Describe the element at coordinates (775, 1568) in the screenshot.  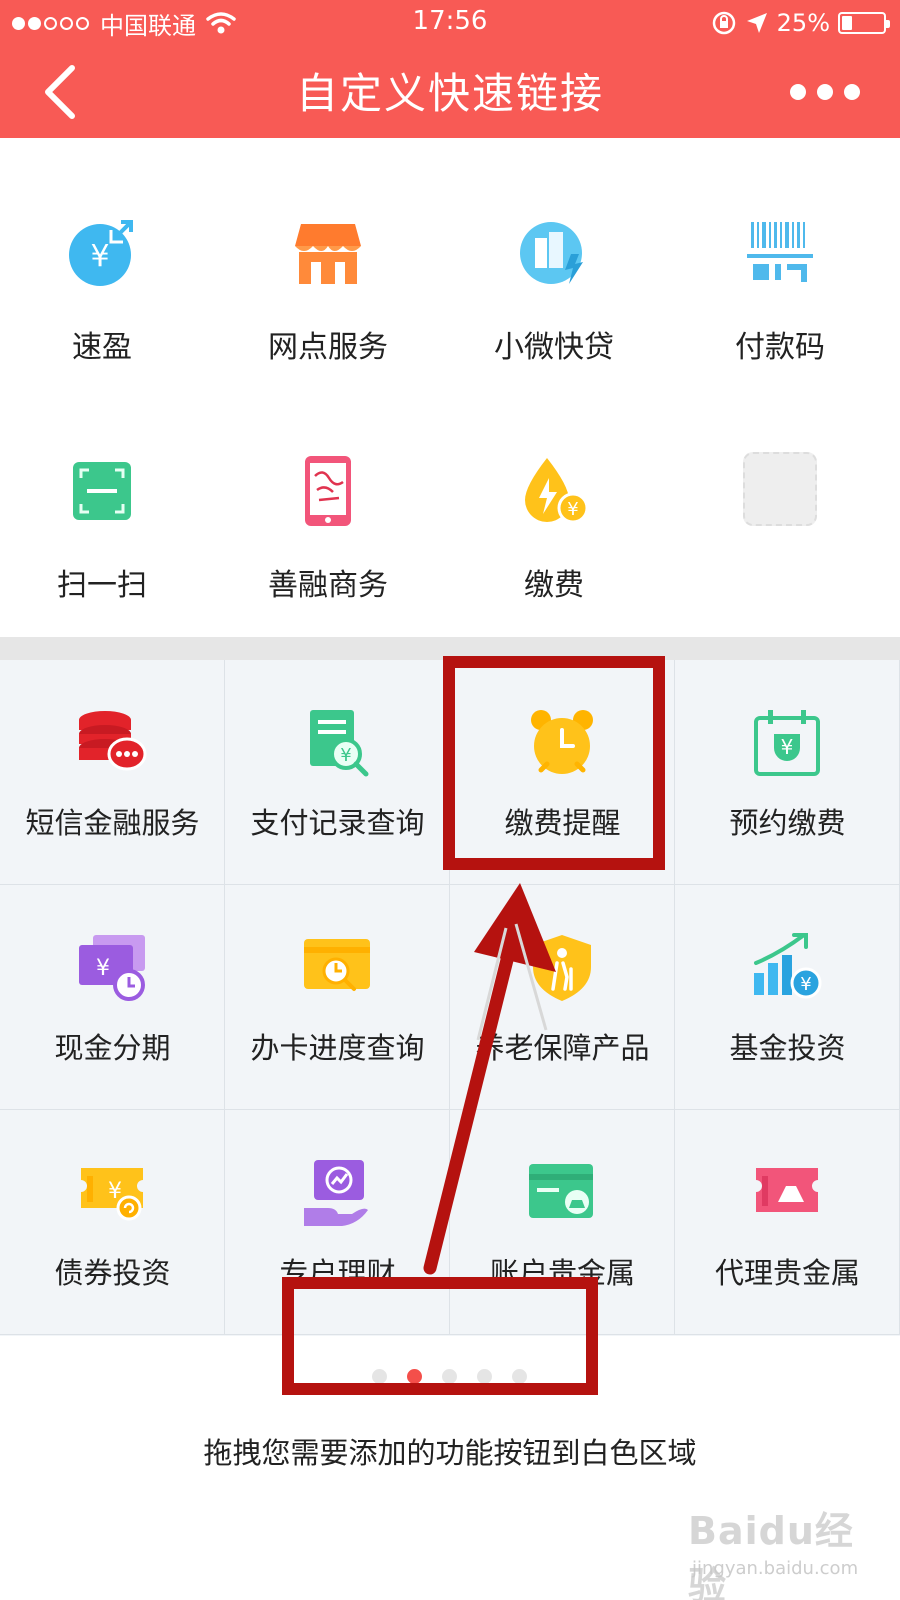
I see `watermark-url: jingyan.baidu.com` at that location.